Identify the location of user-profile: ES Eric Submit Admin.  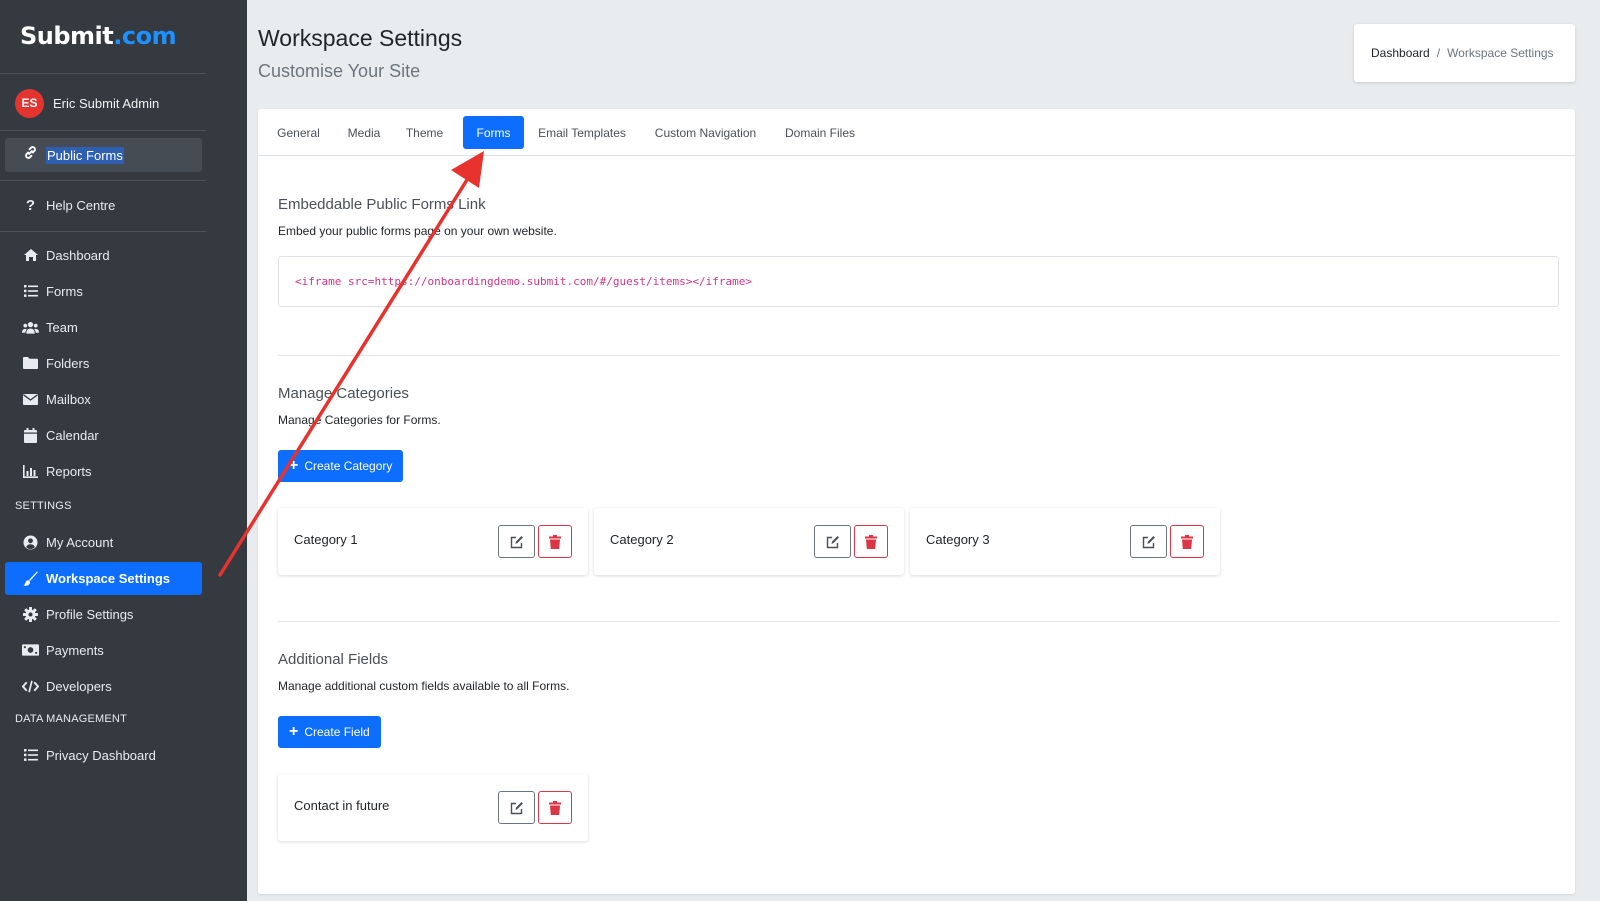
(87, 103).